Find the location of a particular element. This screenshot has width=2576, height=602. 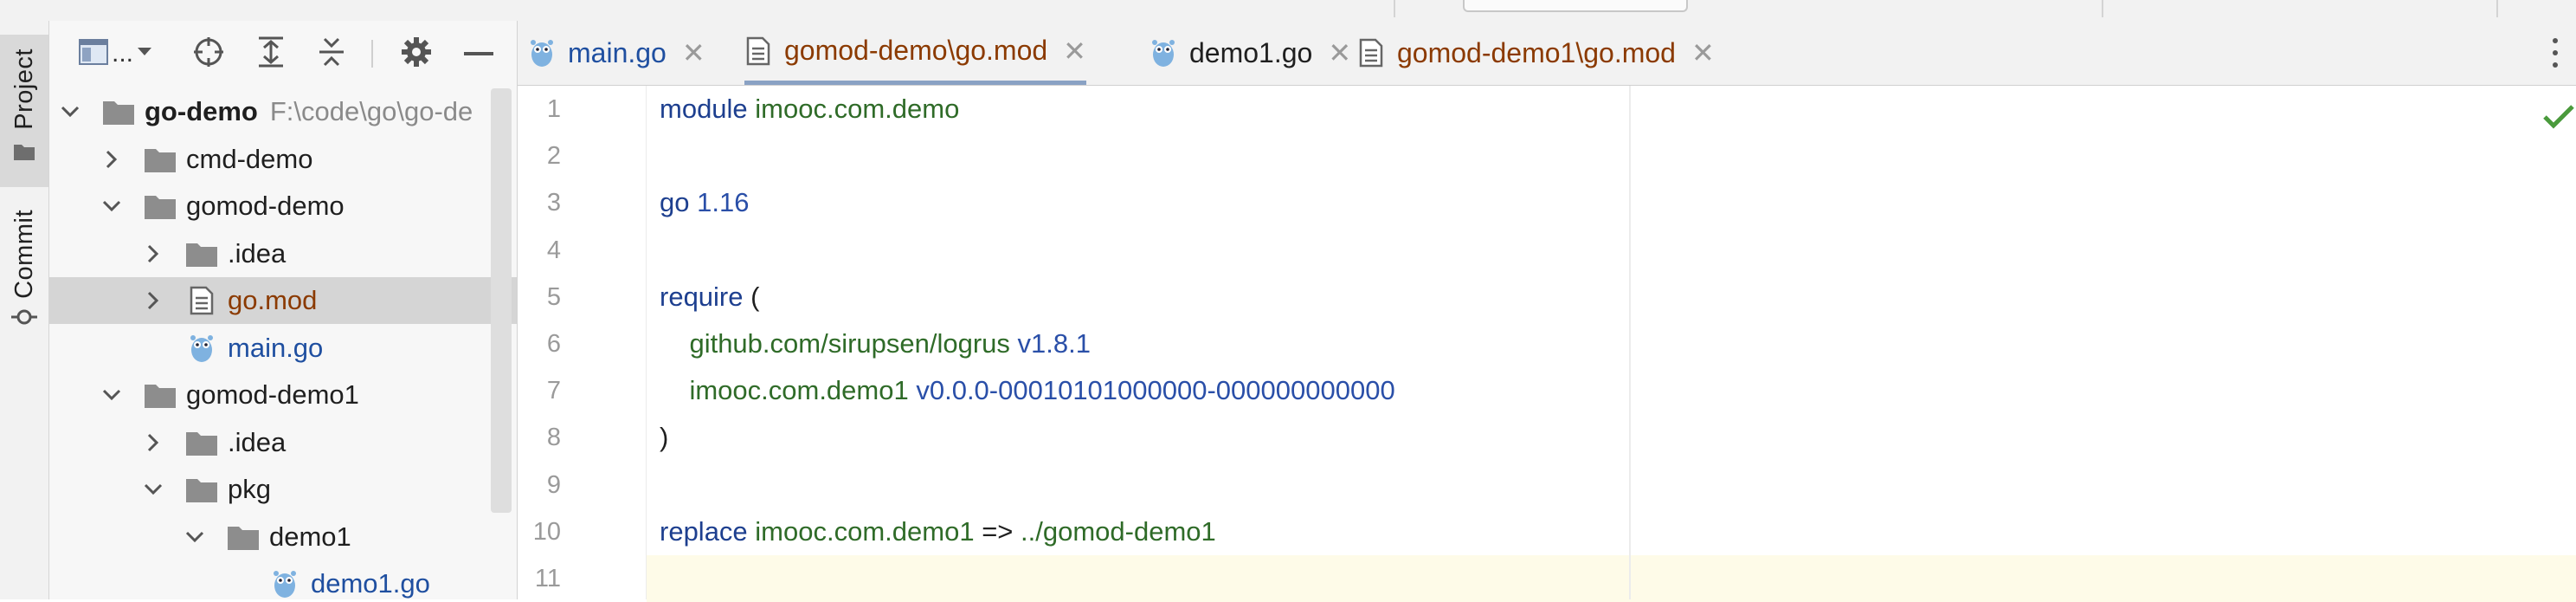

editor-tab: gomod-demo1\go.mod ✕ is located at coordinates (1536, 53).